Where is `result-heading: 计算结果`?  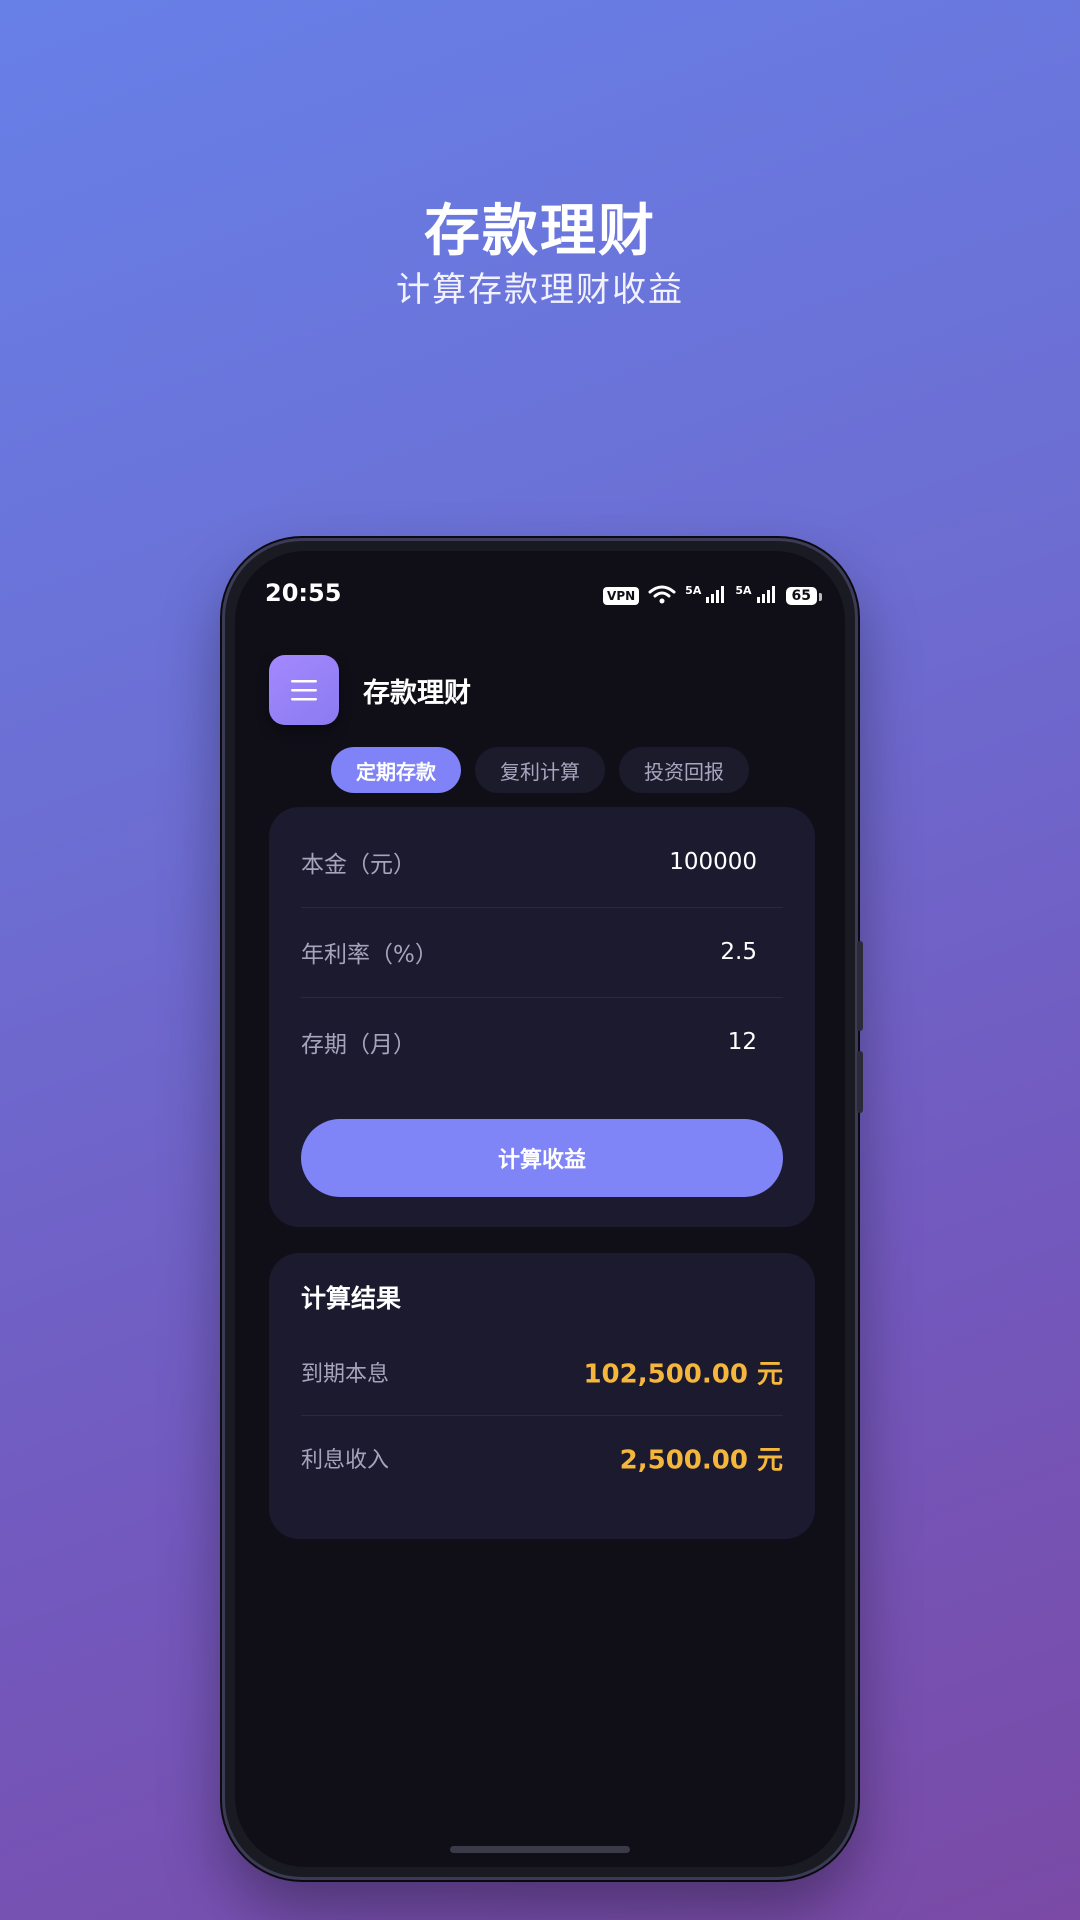 result-heading: 计算结果 is located at coordinates (351, 1298).